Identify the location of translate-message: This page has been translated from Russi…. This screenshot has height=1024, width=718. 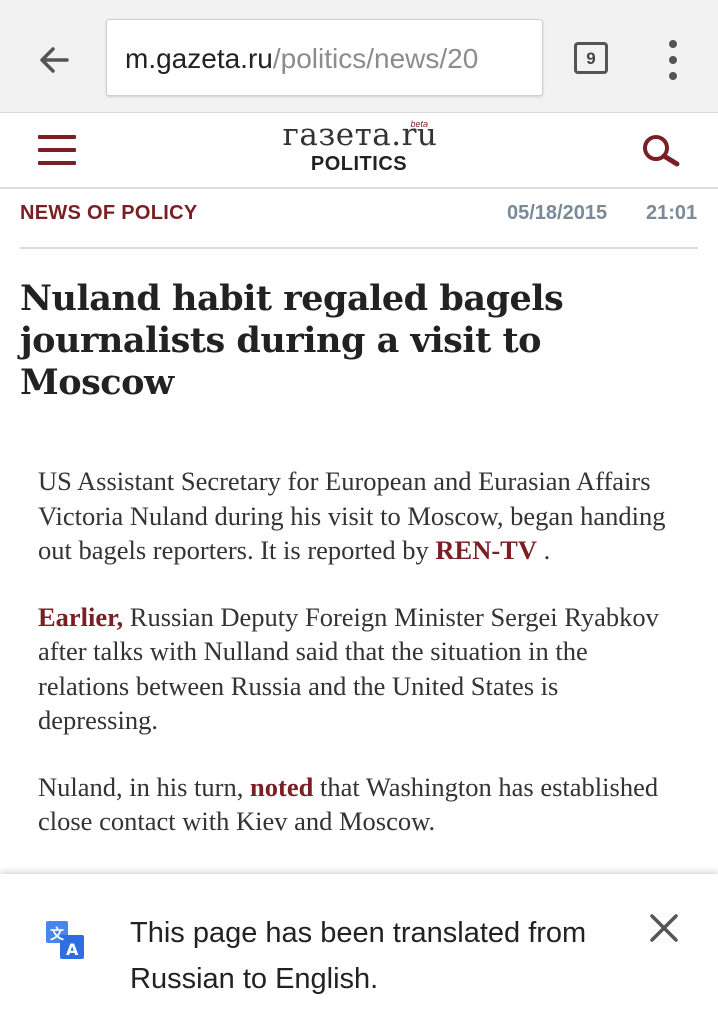
(358, 956).